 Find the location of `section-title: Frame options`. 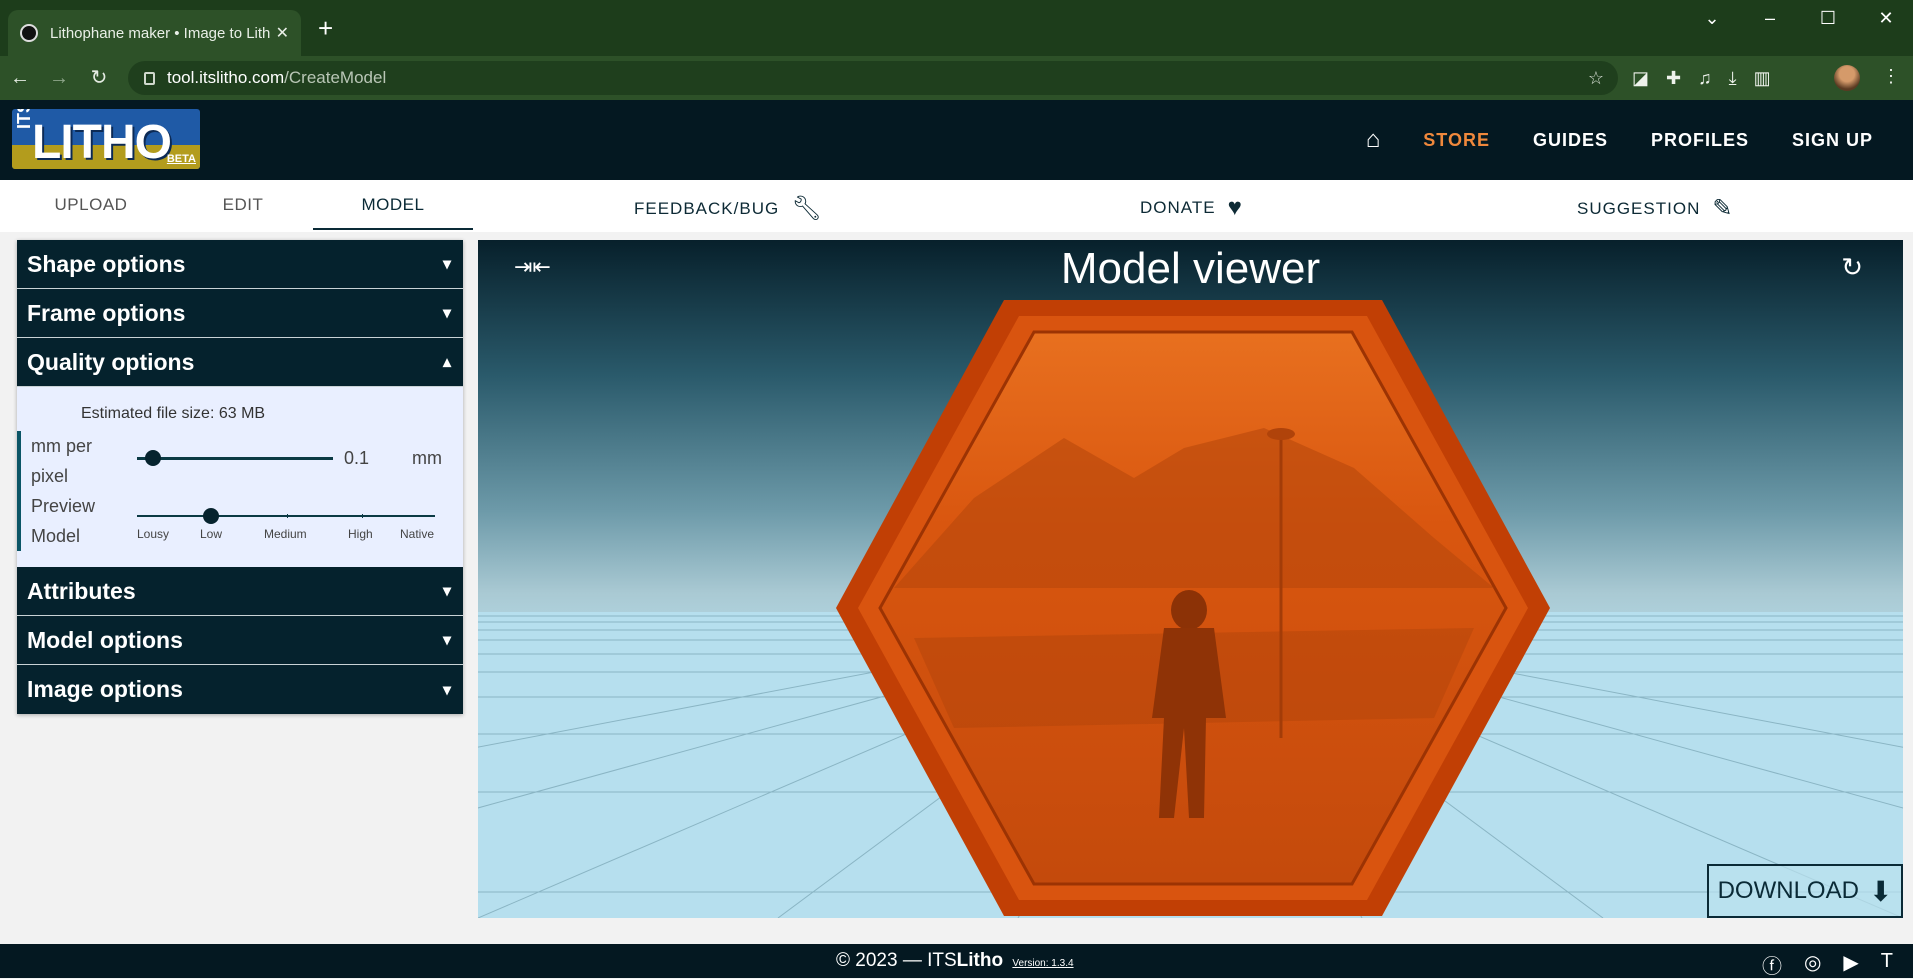

section-title: Frame options is located at coordinates (106, 312).